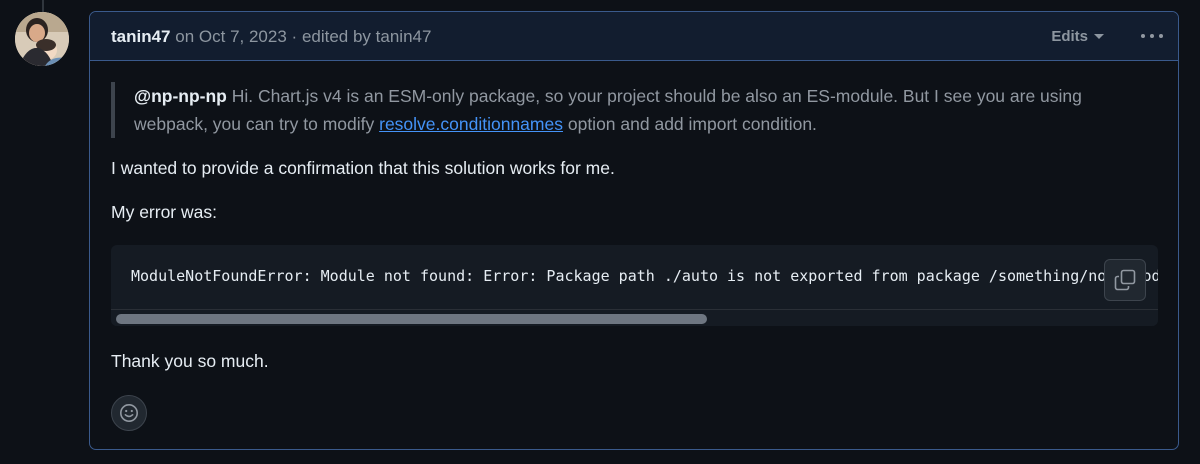  What do you see at coordinates (692, 124) in the screenshot?
I see `quote-text-end: option and add import condition.` at bounding box center [692, 124].